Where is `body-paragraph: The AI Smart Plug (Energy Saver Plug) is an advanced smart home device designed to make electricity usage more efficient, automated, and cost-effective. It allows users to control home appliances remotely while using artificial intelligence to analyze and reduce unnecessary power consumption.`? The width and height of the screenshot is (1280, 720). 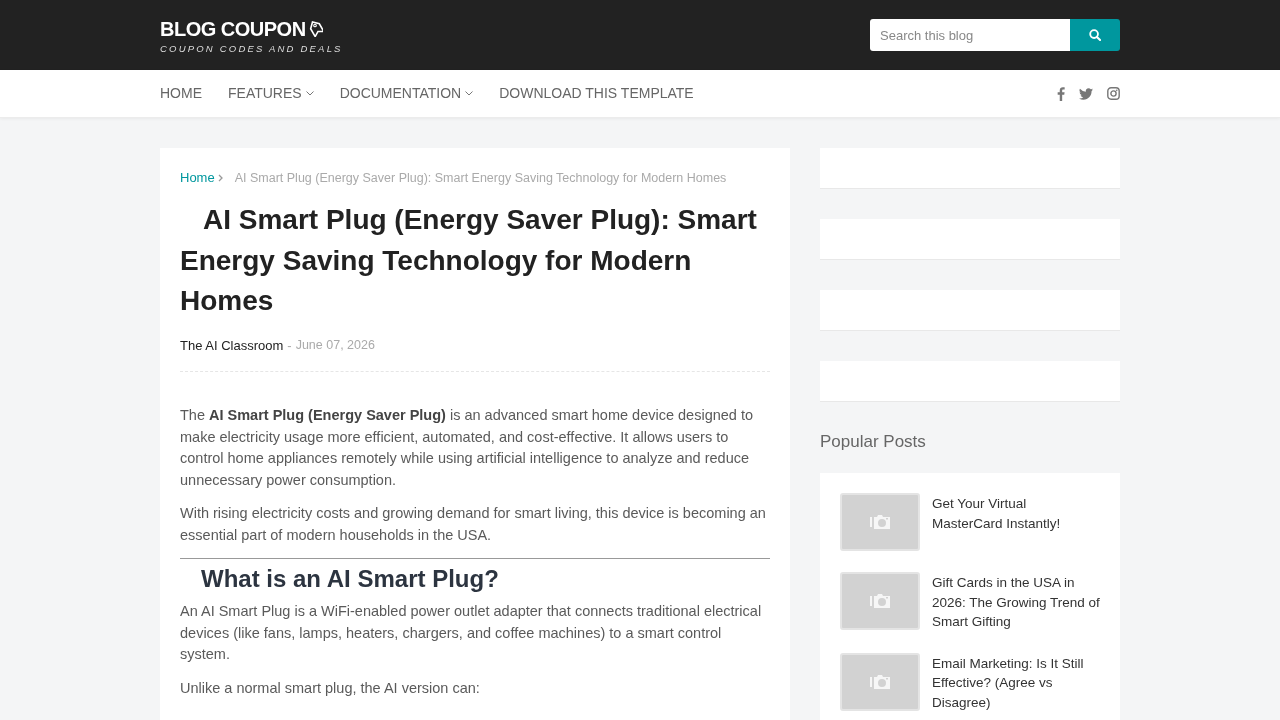
body-paragraph: The AI Smart Plug (Energy Saver Plug) is an advanced smart home device designed to make electricity usage more efficient, automated, and cost-effective. It allows users to control home appliances remotely while using artificial intelligence to analyze and reduce unnecessary power consumption. is located at coordinates (467, 448).